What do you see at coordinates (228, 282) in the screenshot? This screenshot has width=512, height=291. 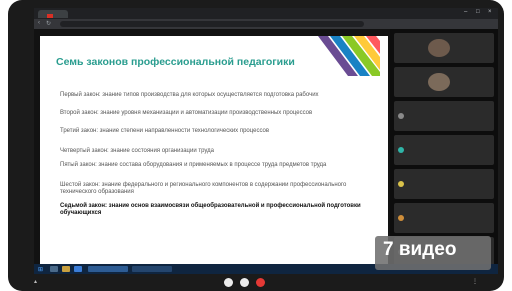 I see `microphone-button` at bounding box center [228, 282].